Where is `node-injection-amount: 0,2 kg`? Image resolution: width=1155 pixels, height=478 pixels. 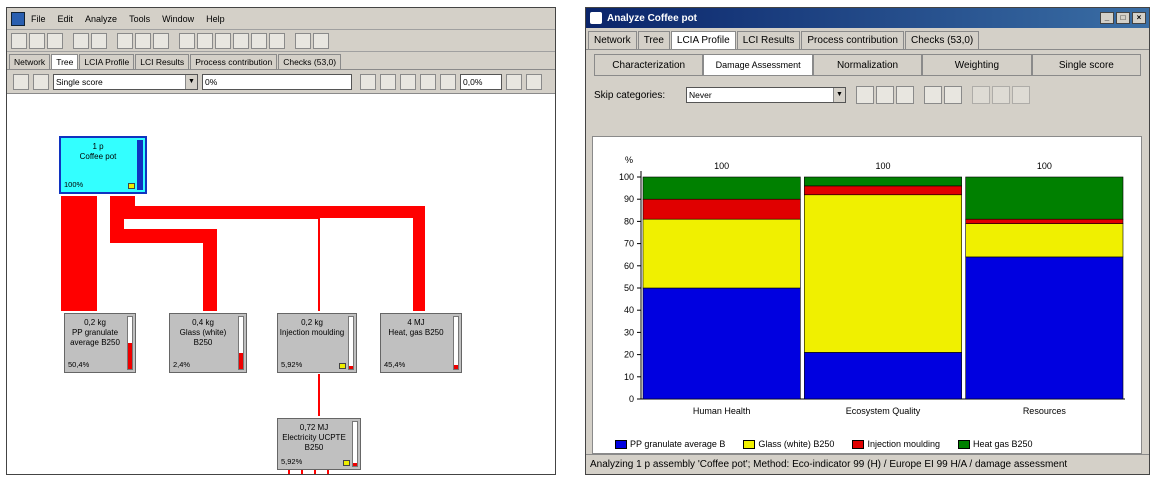
node-injection-amount: 0,2 kg is located at coordinates (312, 322).